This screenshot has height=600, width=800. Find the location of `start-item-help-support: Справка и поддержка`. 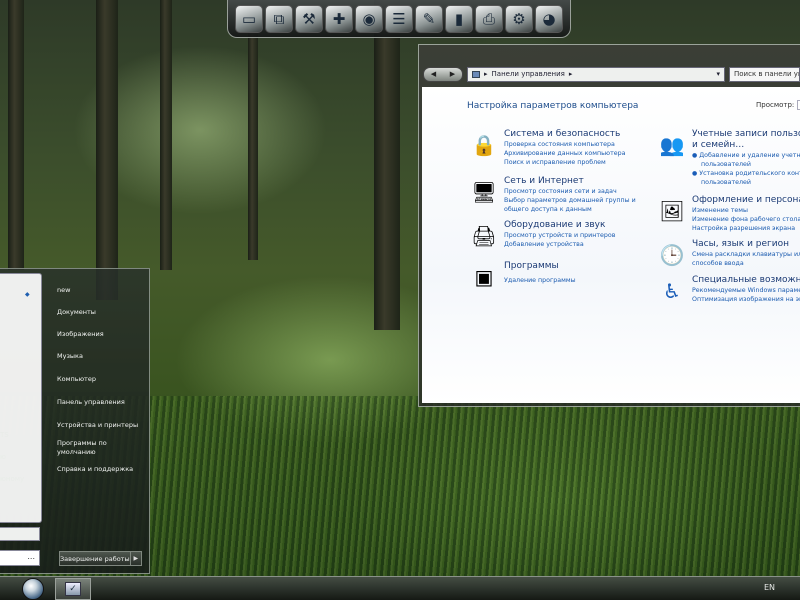

start-item-help-support: Справка и поддержка is located at coordinates (95, 469).